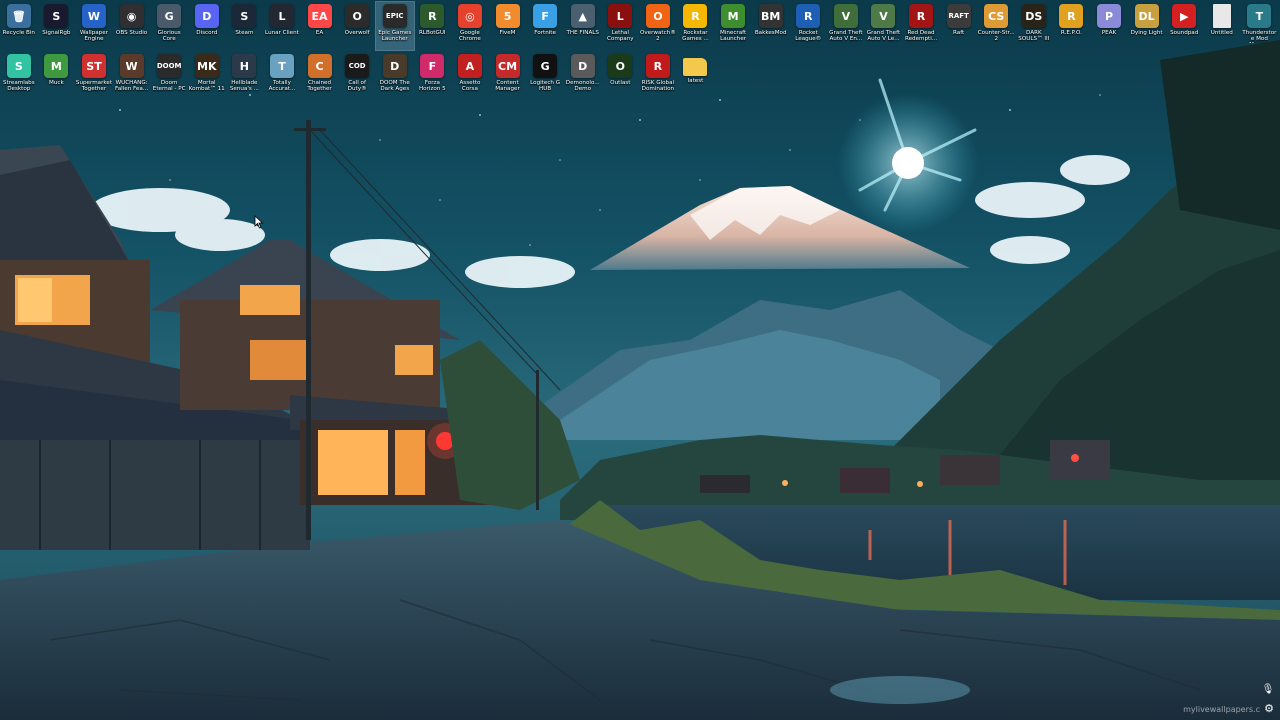 This screenshot has width=1280, height=720. Describe the element at coordinates (169, 76) in the screenshot. I see `desktop-shortcut-doom-eternal: DOOM Doom Eternal - PC` at that location.